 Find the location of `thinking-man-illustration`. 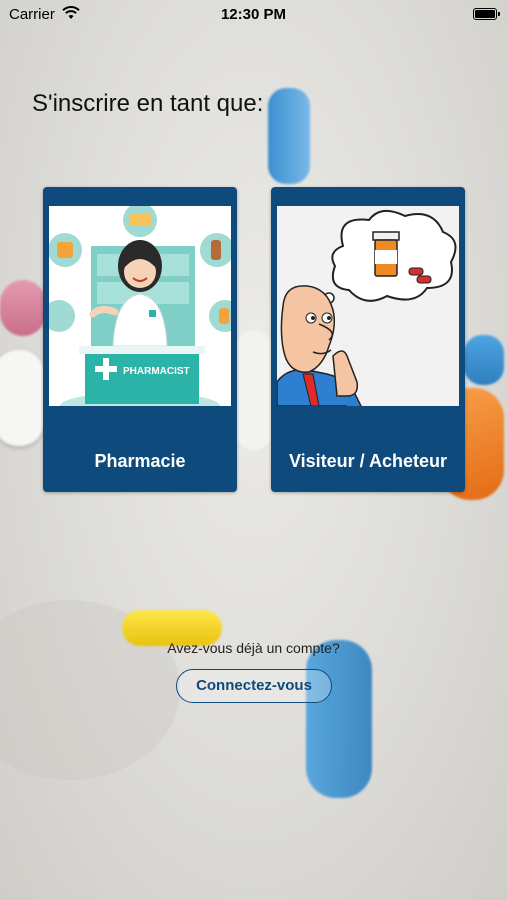

thinking-man-illustration is located at coordinates (368, 306).